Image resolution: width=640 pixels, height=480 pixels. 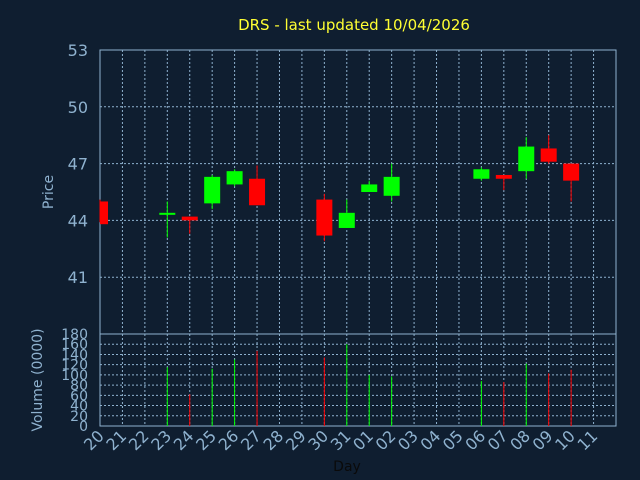 I want to click on chart-title: DRS - last updated 10/04/2026, so click(x=354, y=25).